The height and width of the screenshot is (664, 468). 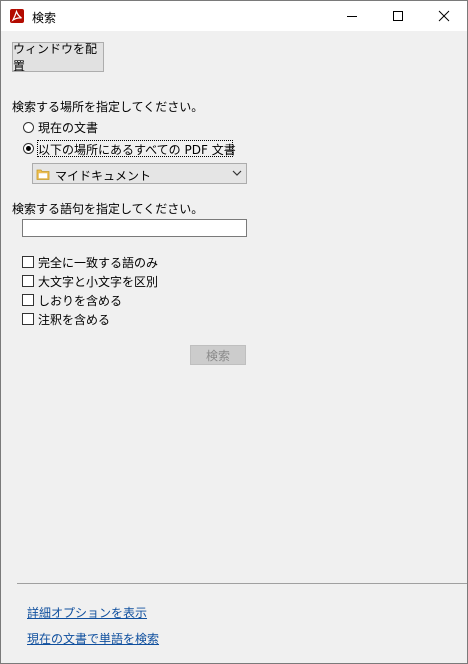 I want to click on radio-current-document-label: 現在の文書, so click(x=68, y=127).